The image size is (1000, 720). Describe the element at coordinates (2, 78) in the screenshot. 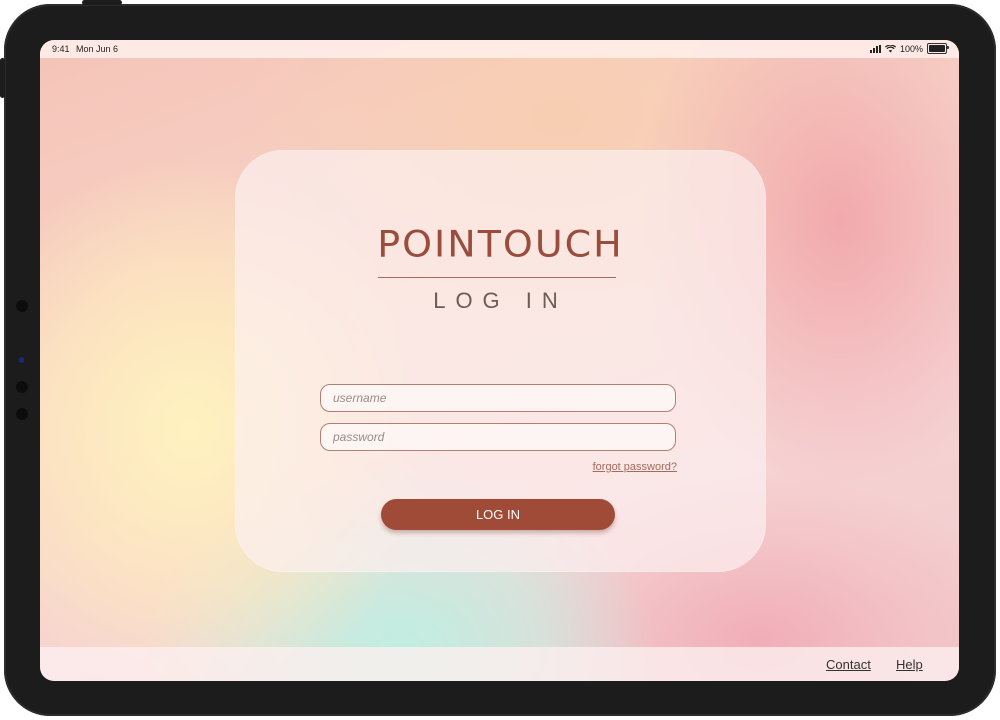

I see `volume-button` at that location.